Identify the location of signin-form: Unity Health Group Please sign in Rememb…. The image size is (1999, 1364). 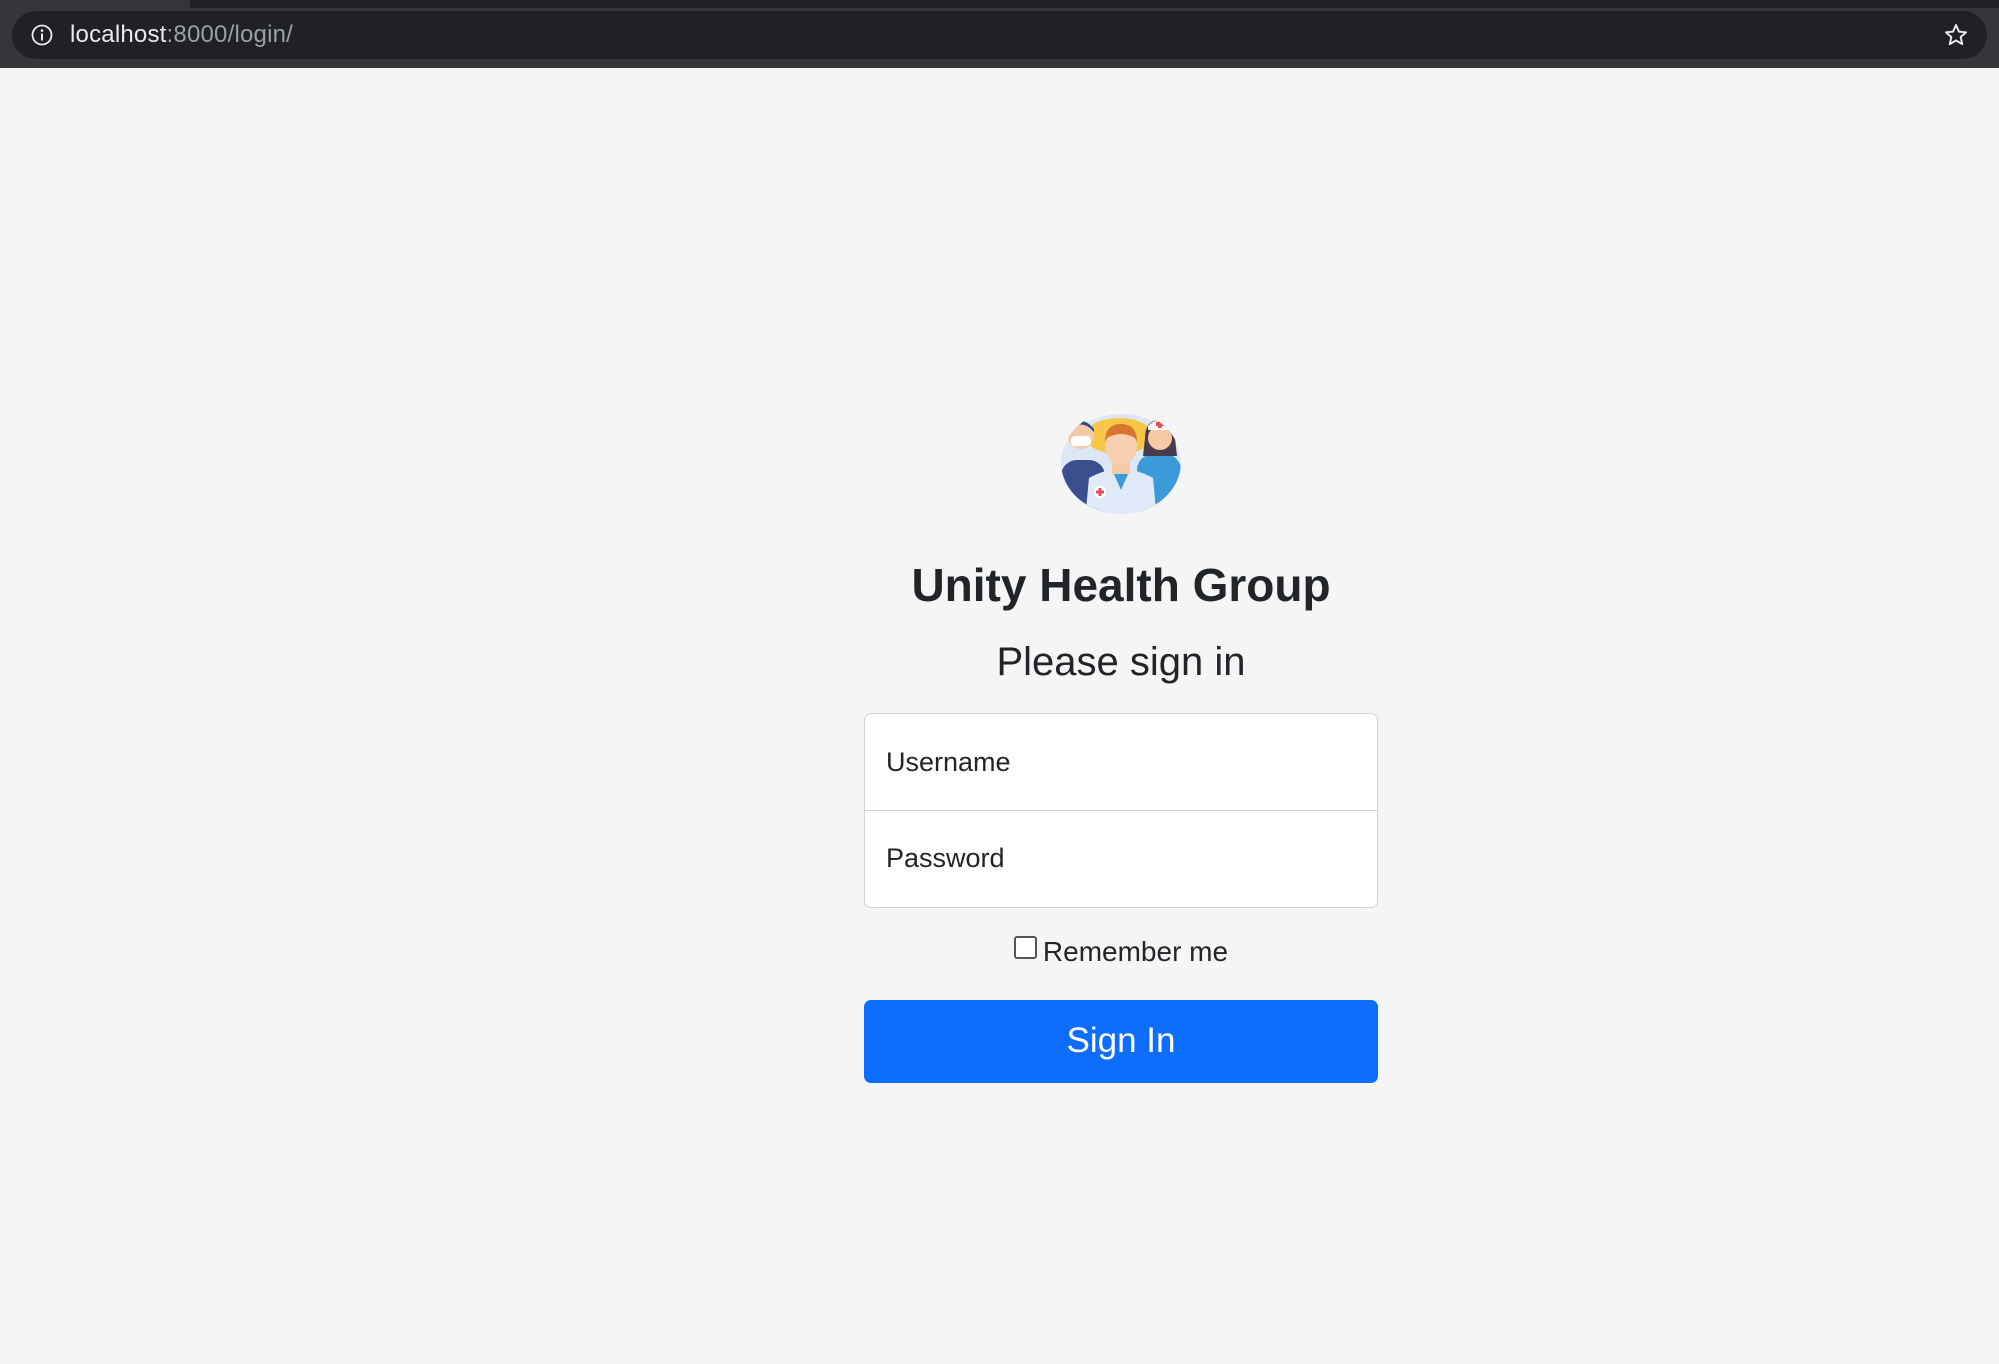
(1121, 745).